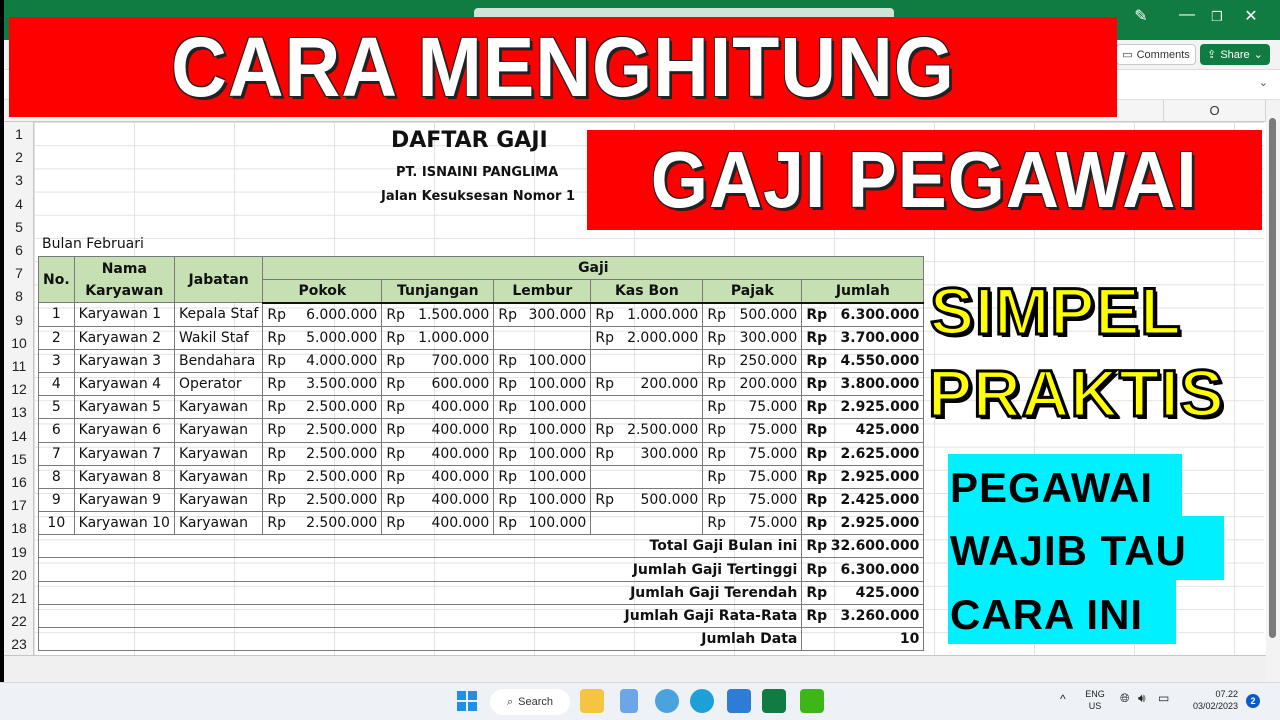  What do you see at coordinates (1063, 699) in the screenshot?
I see `show-hidden-icons: ^` at bounding box center [1063, 699].